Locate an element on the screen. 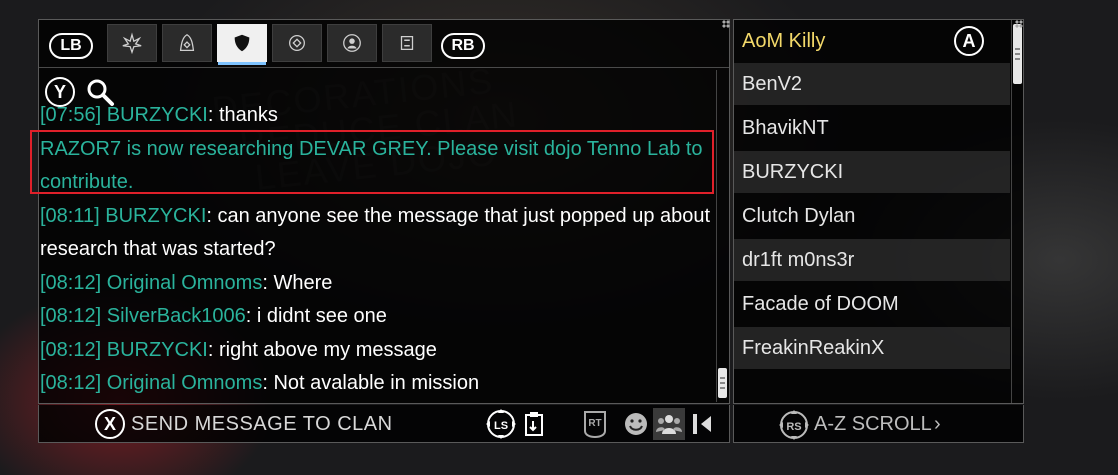 This screenshot has height=475, width=1118. roster-member-name: BURZYCKI is located at coordinates (793, 172).